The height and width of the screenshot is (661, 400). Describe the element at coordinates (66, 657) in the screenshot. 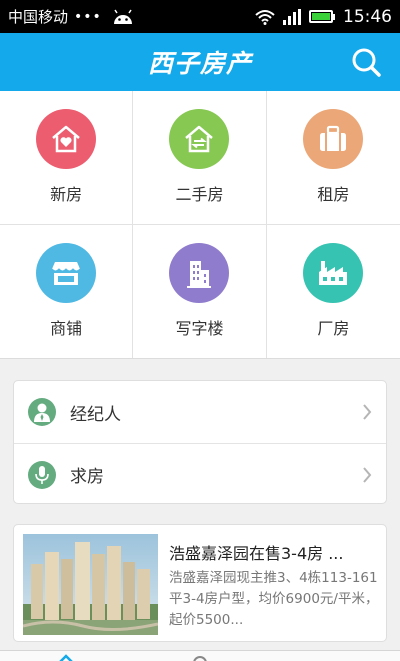

I see `home-tab-icon` at that location.